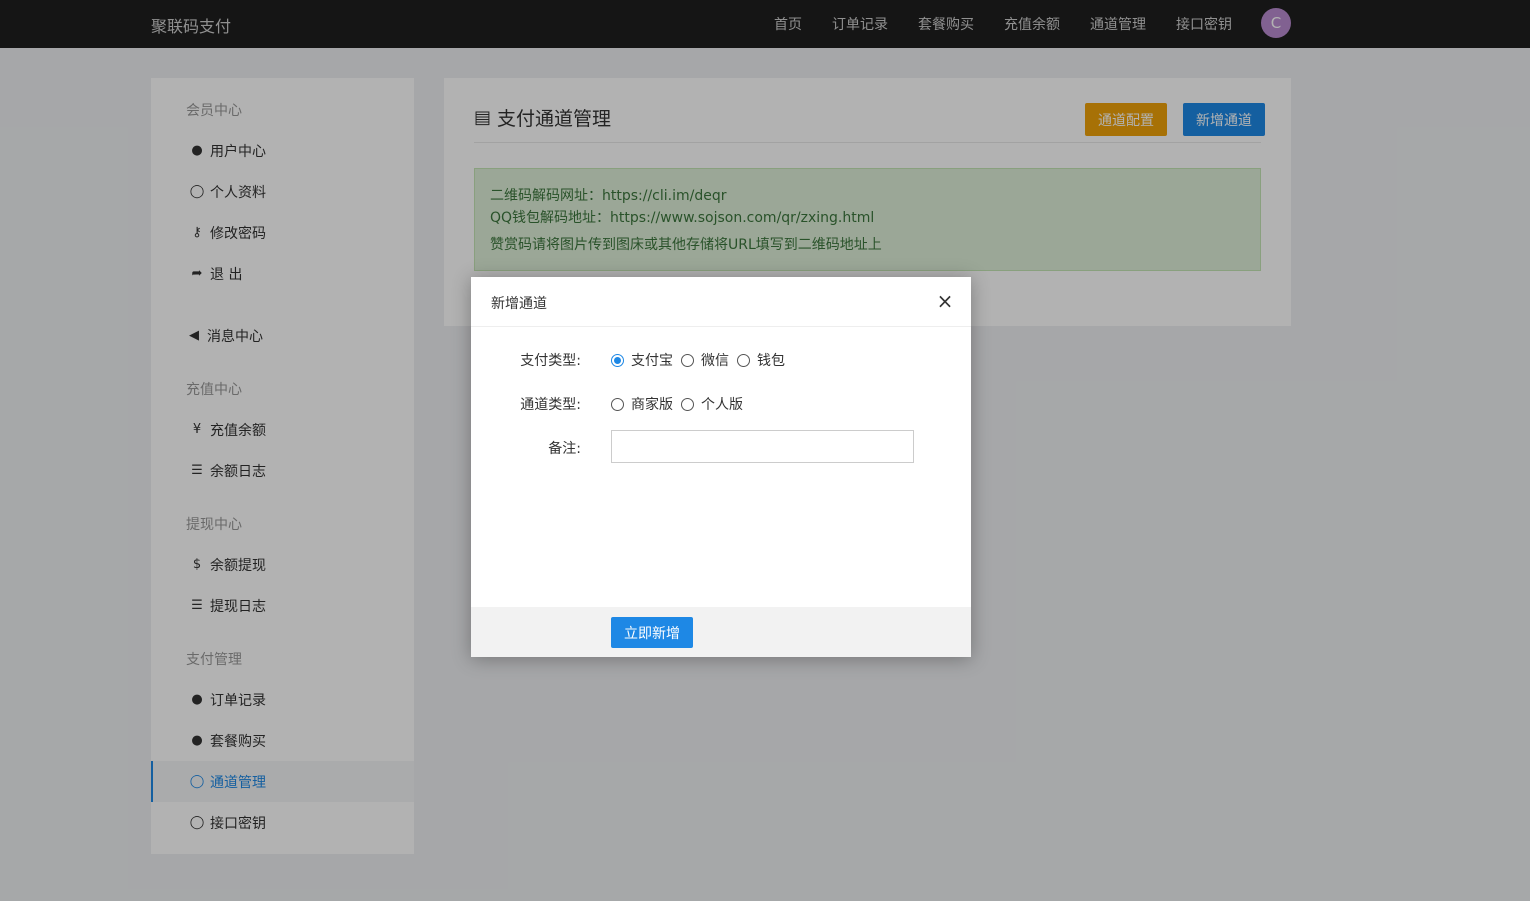 Image resolution: width=1530 pixels, height=901 pixels. I want to click on radio-label: 支付宝, so click(652, 361).